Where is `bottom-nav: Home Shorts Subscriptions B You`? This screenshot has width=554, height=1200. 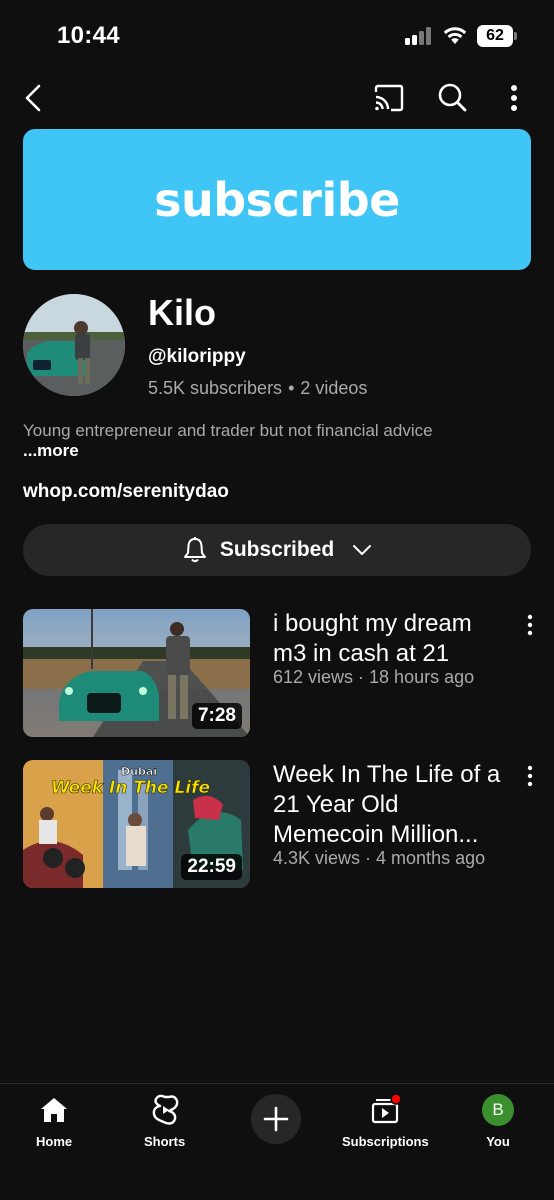 bottom-nav: Home Shorts Subscriptions B You is located at coordinates (277, 1141).